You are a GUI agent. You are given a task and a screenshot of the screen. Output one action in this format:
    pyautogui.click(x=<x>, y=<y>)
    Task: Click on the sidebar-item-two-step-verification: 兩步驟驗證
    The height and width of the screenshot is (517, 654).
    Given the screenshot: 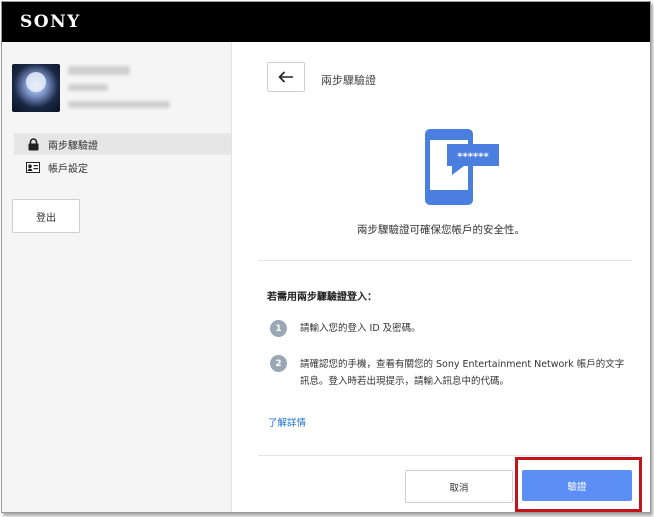 What is the action you would take?
    pyautogui.click(x=122, y=144)
    